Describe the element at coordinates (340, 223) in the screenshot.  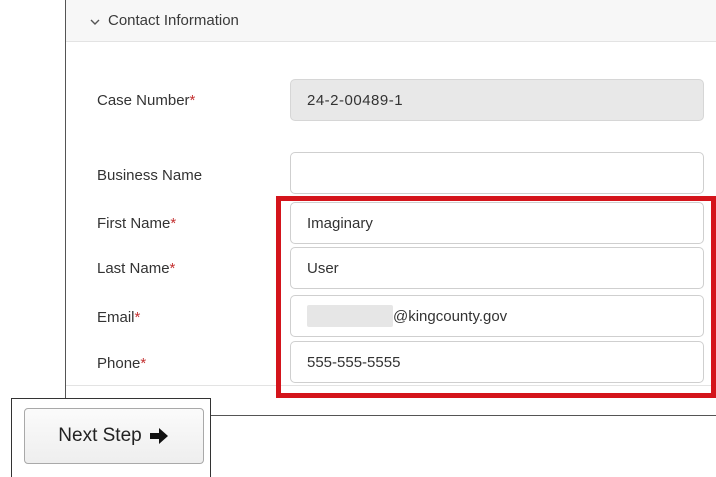
I see `first-name-value: Imaginary` at that location.